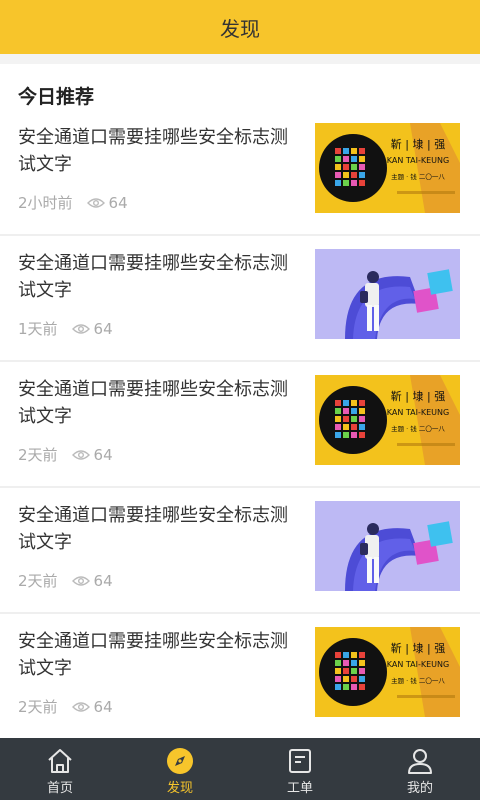  What do you see at coordinates (180, 761) in the screenshot?
I see `compass-icon` at bounding box center [180, 761].